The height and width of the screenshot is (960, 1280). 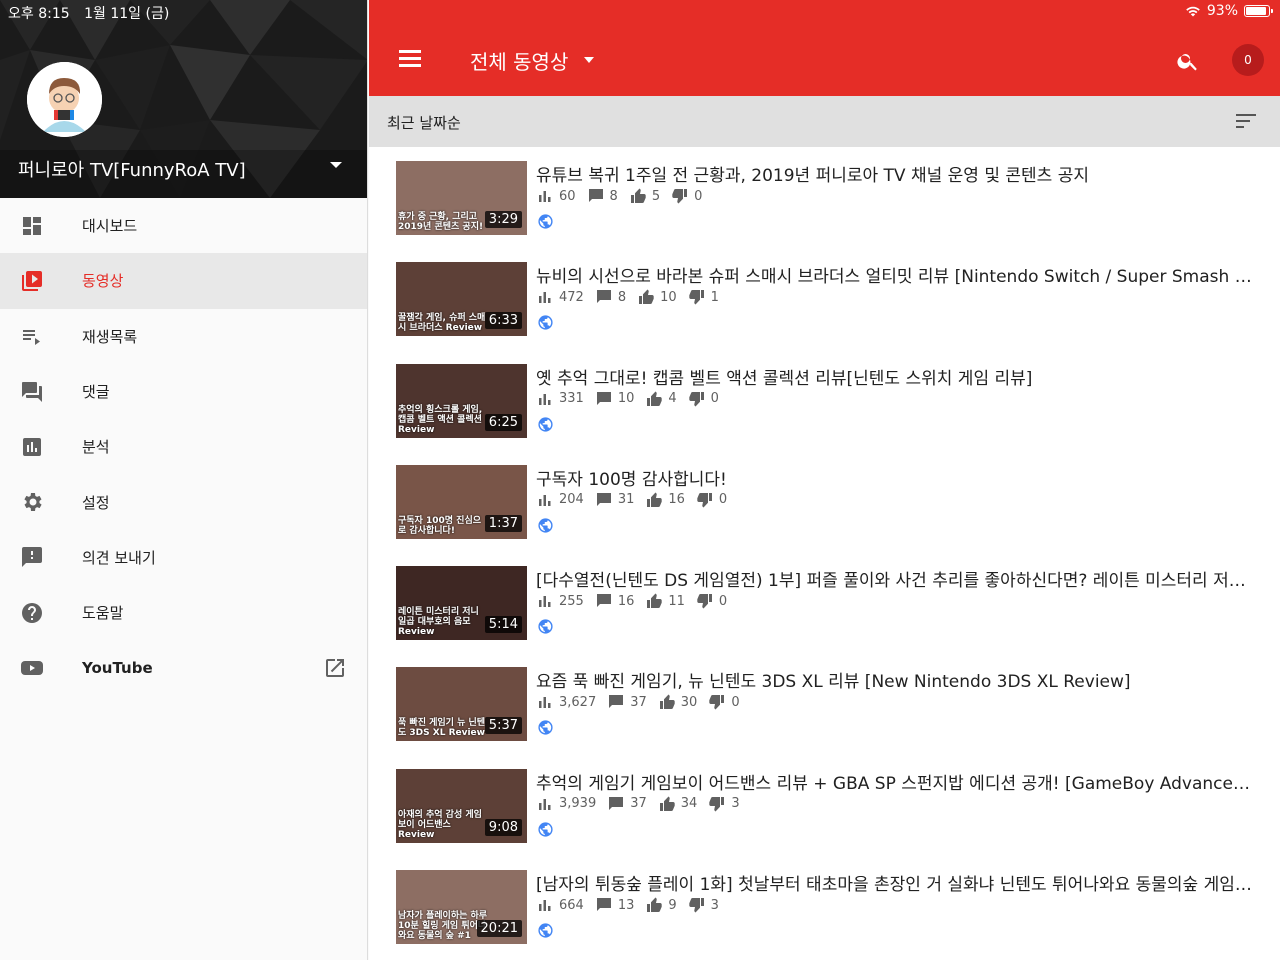 What do you see at coordinates (626, 601) in the screenshot?
I see `comments-count: 16` at bounding box center [626, 601].